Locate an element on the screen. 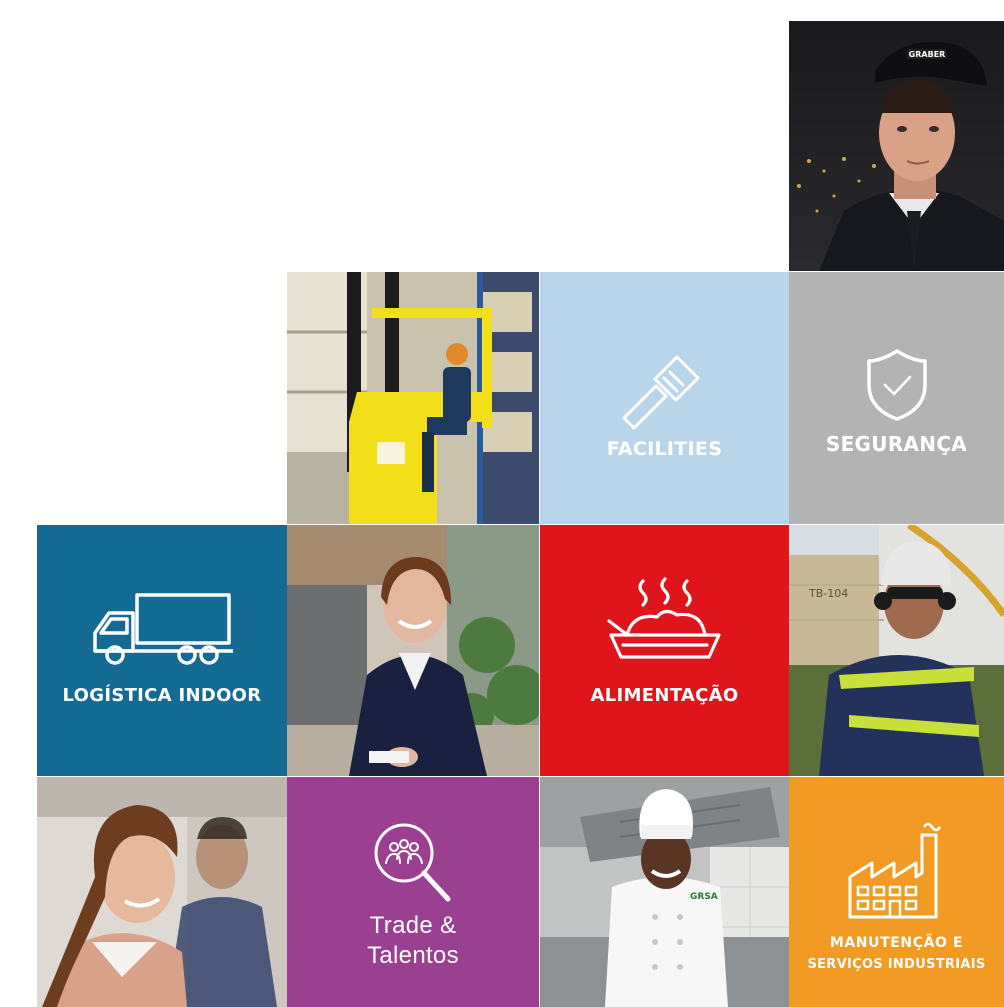 The image size is (1004, 1007). tile-label-manutencao-line1: MANUTENÇÃO E is located at coordinates (896, 943).